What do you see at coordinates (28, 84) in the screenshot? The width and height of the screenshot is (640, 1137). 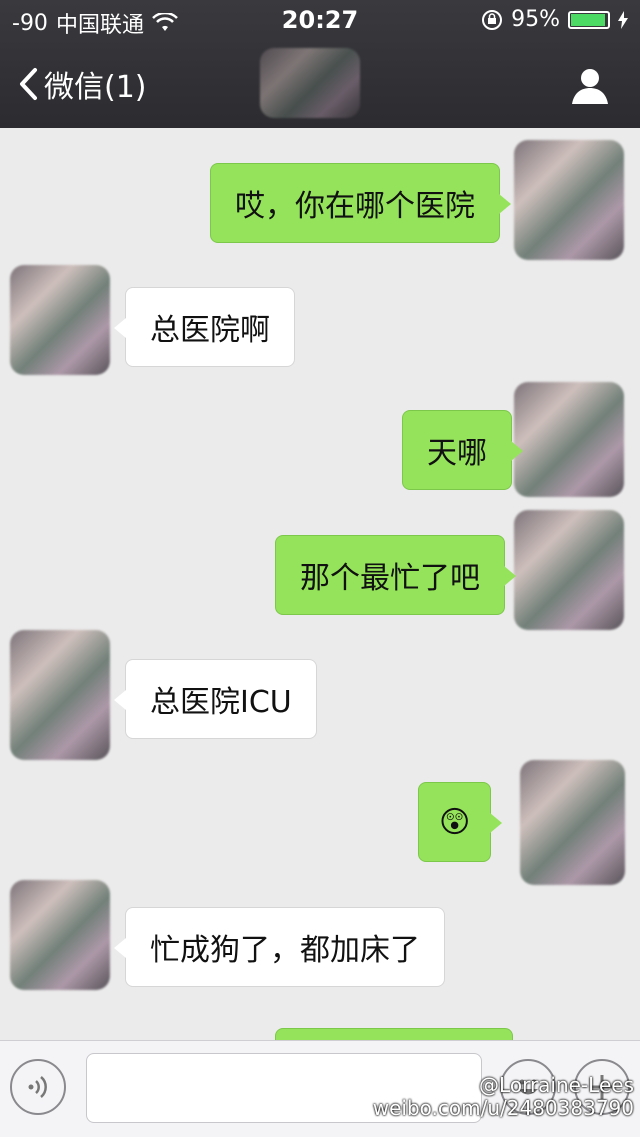 I see `chevron-left-icon` at bounding box center [28, 84].